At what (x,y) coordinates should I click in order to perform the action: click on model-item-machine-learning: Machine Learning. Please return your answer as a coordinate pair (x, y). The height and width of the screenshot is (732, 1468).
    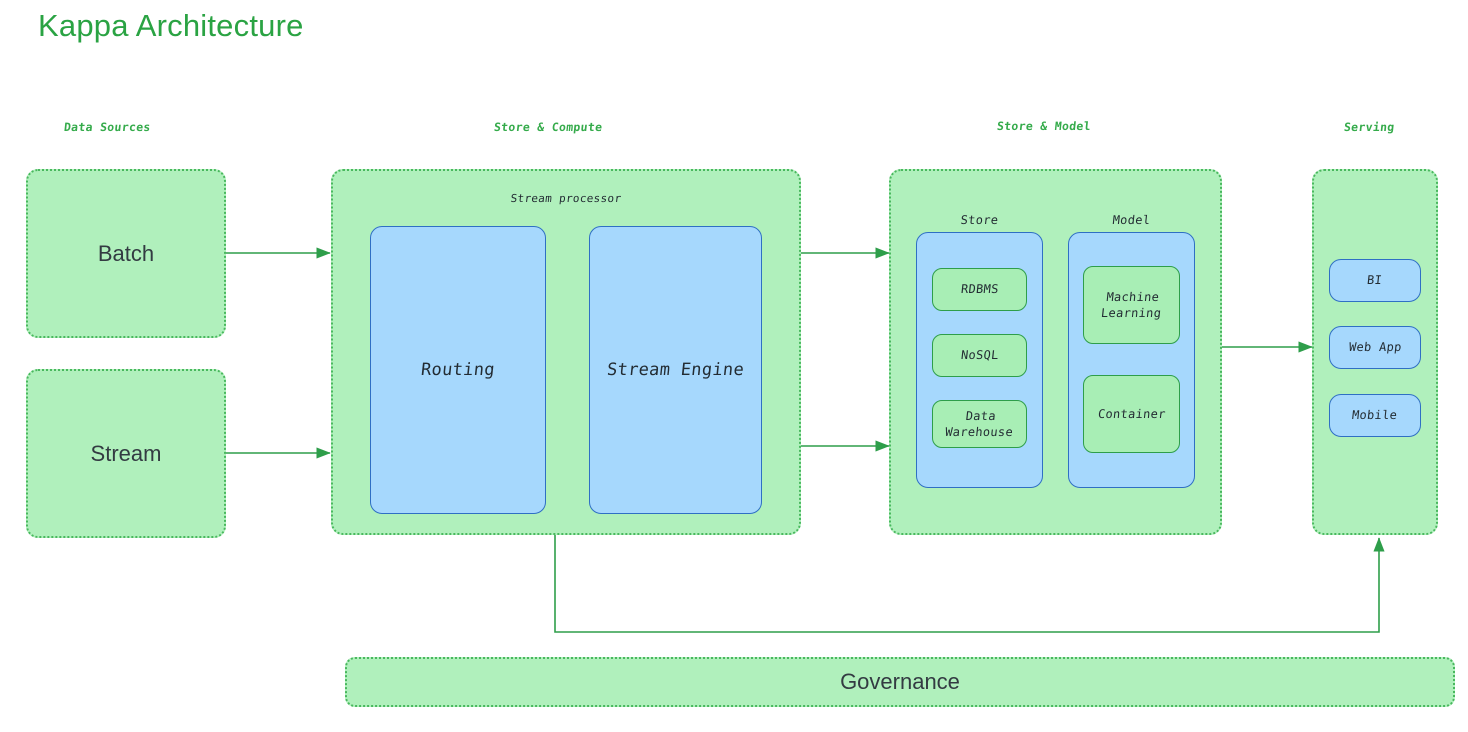
    Looking at the image, I should click on (1131, 305).